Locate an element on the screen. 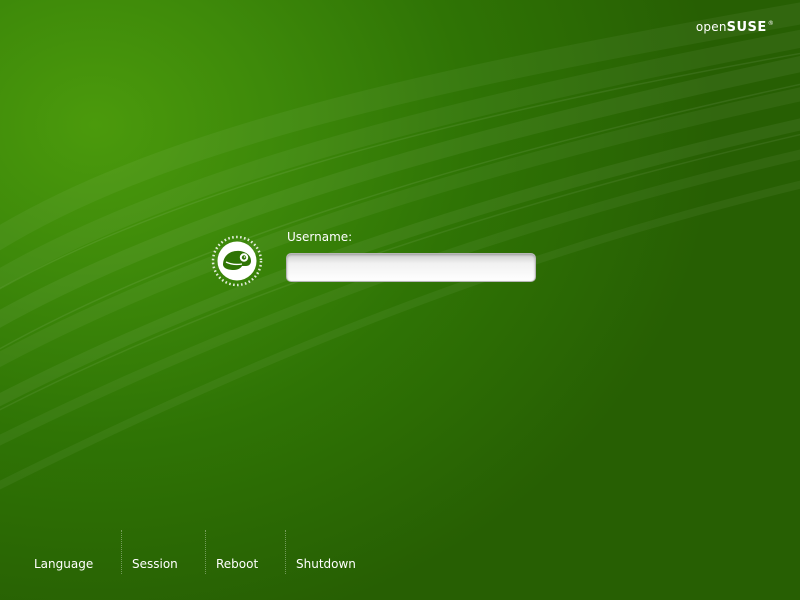 Image resolution: width=800 pixels, height=600 pixels. opensuse-chameleon-icon is located at coordinates (237, 261).